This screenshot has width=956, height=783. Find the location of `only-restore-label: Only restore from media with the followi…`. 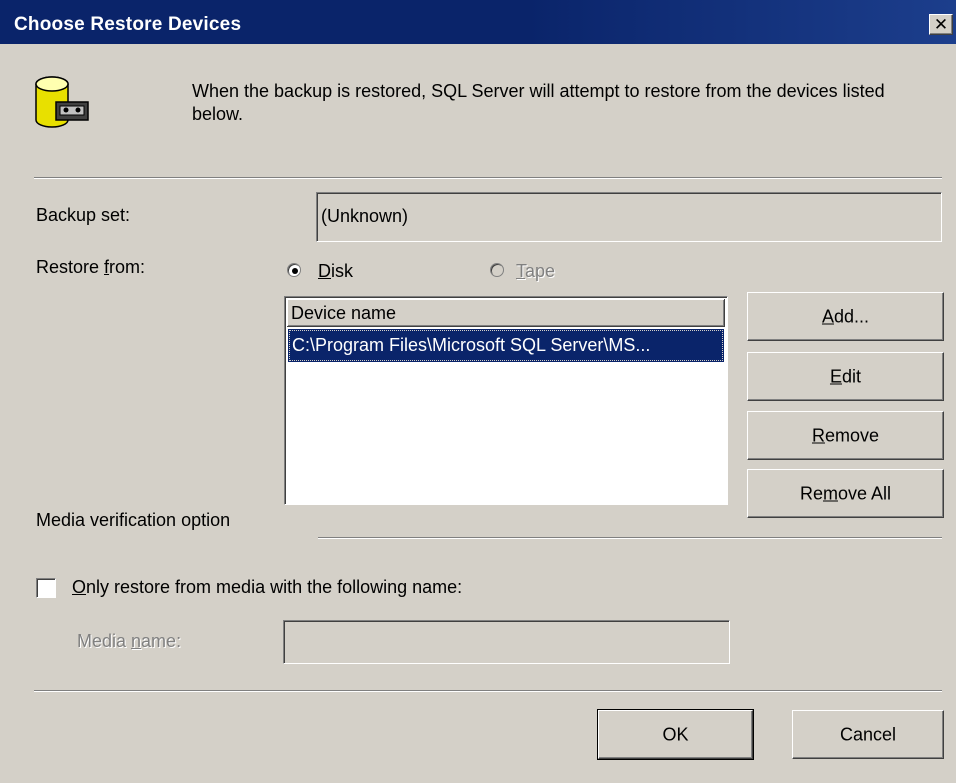

only-restore-label: Only restore from media with the followi… is located at coordinates (267, 587).